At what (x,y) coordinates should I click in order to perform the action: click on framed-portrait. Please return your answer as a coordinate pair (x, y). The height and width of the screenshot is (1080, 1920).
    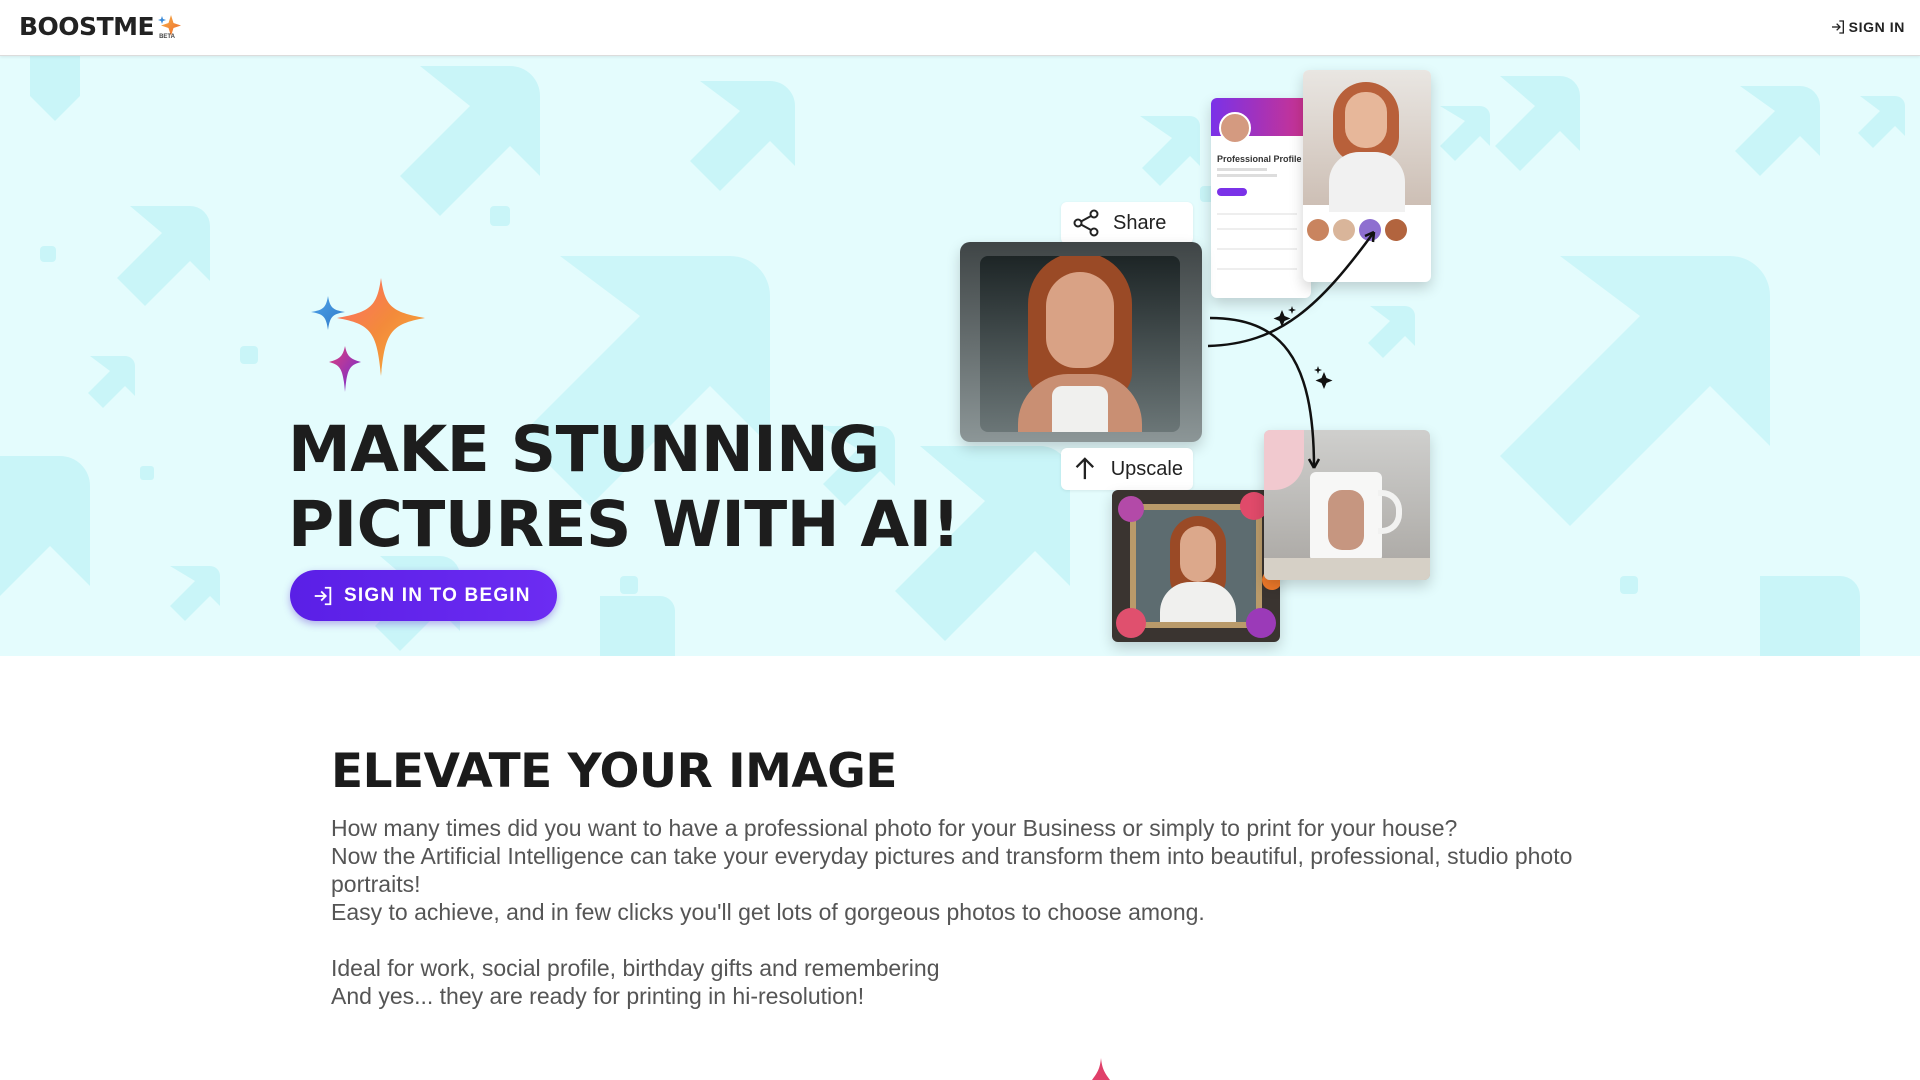
    Looking at the image, I should click on (1196, 566).